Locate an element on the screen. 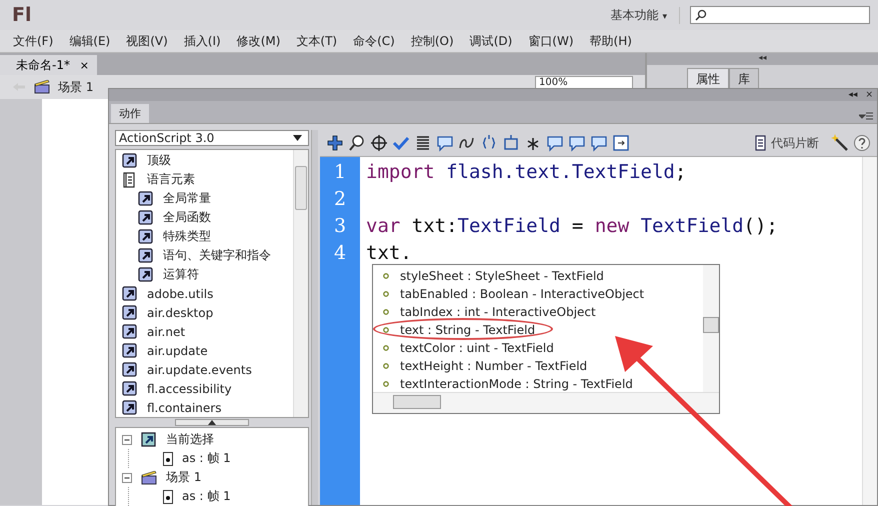 This screenshot has width=878, height=506. crosshair-icon is located at coordinates (379, 143).